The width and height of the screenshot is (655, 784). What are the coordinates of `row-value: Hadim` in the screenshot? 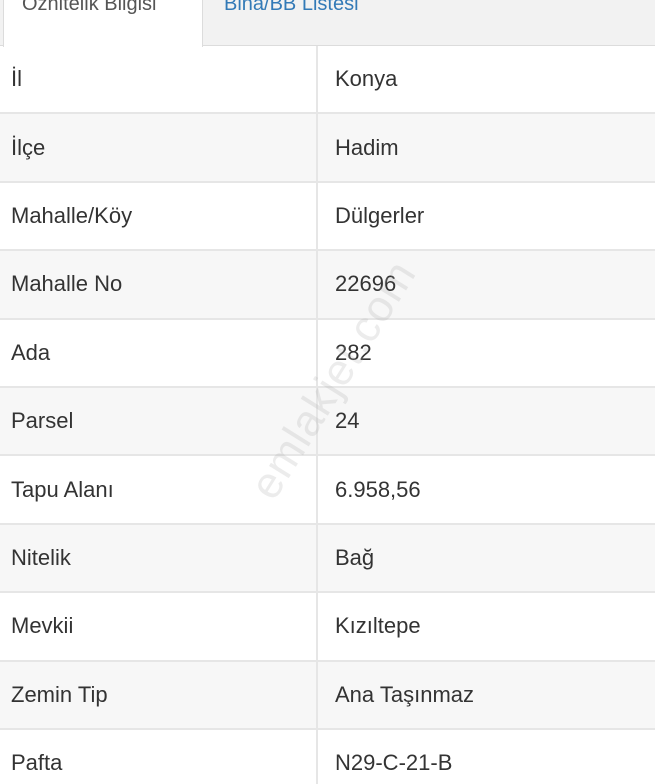 It's located at (367, 147).